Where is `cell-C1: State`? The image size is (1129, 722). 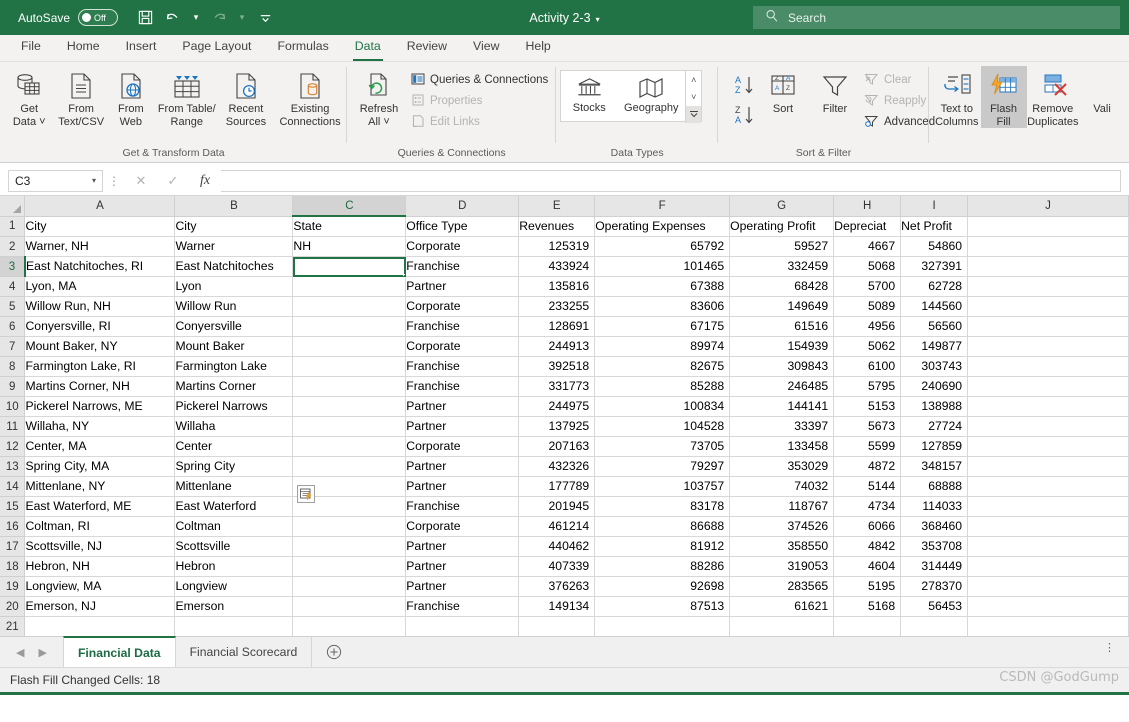 cell-C1: State is located at coordinates (349, 226).